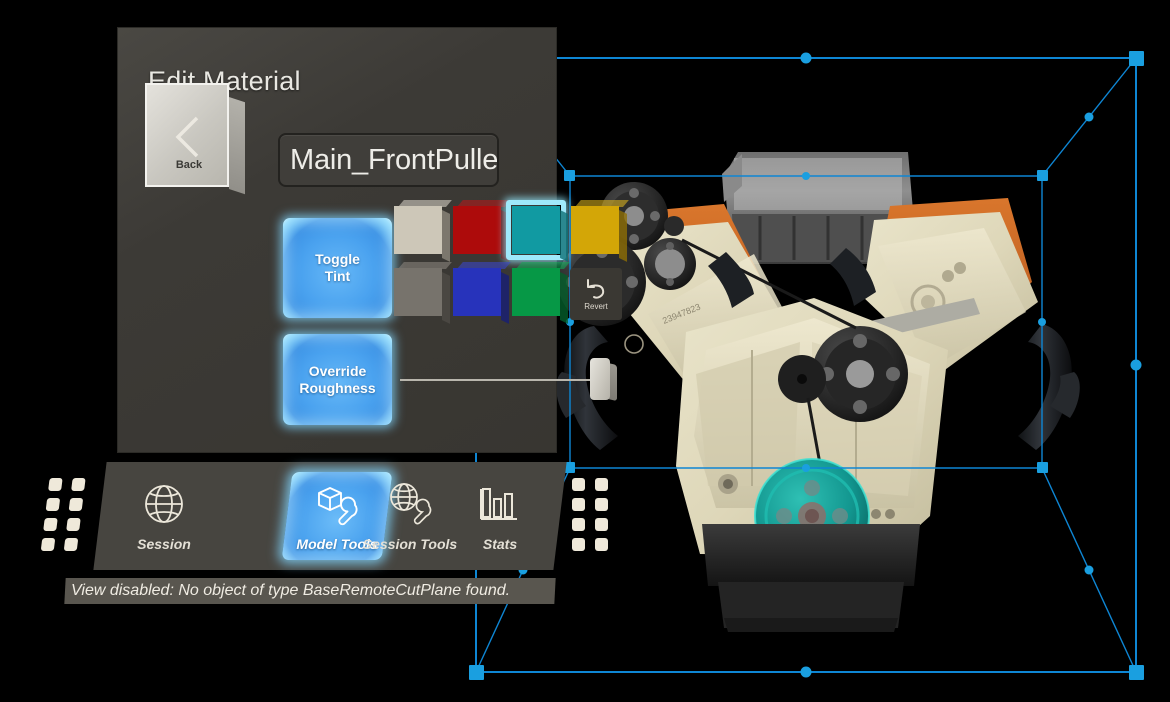 This screenshot has width=1170, height=702. What do you see at coordinates (65, 516) in the screenshot?
I see `drag-handle-left` at bounding box center [65, 516].